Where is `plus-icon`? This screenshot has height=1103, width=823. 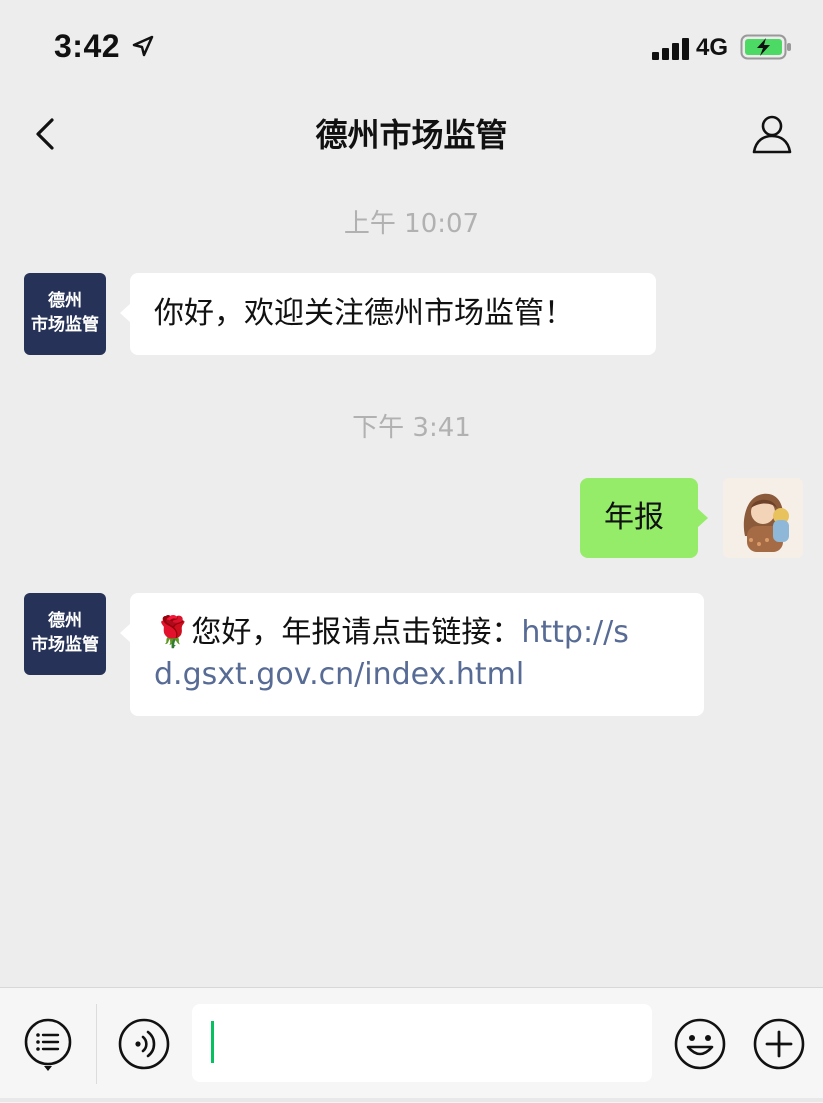
plus-icon is located at coordinates (779, 1044).